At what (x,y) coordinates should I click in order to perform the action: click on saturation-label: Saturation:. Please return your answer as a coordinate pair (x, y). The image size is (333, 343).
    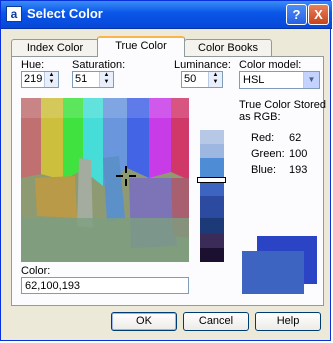
    Looking at the image, I should click on (99, 65).